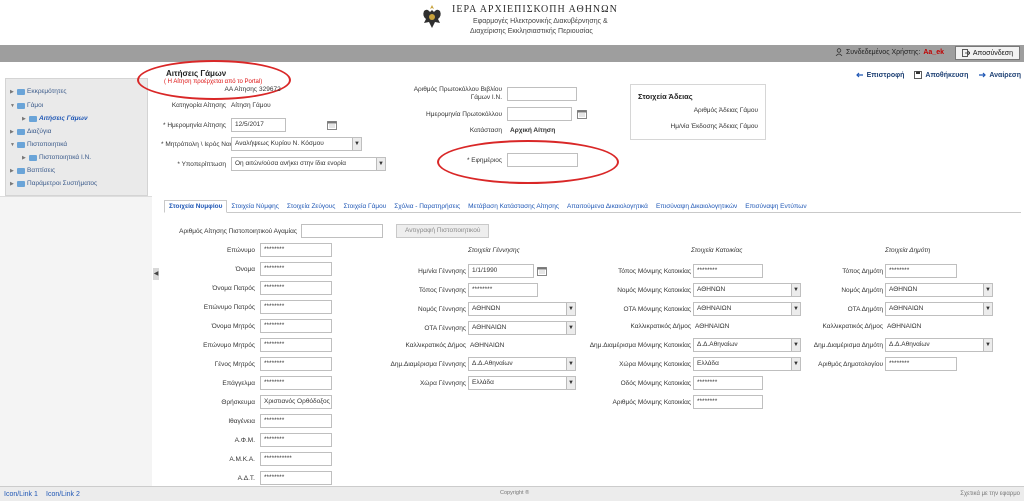 Image resolution: width=1024 pixels, height=501 pixels. What do you see at coordinates (522, 364) in the screenshot?
I see `birth-district-select: Δ.Δ.Αθηναίων ▼` at bounding box center [522, 364].